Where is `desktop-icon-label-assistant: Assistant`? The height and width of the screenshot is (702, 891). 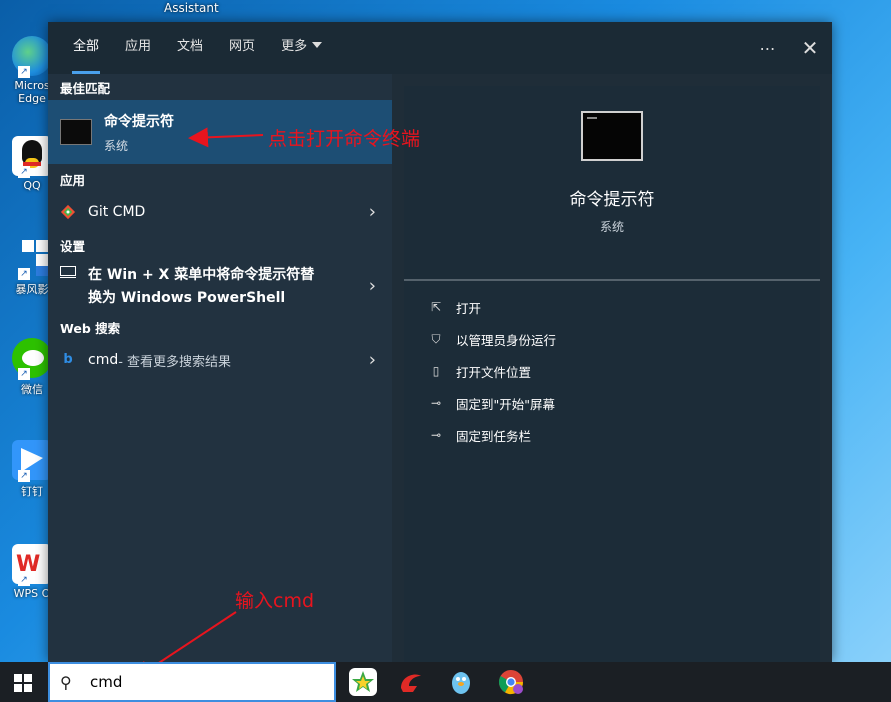
desktop-icon-label-assistant: Assistant is located at coordinates (191, 8).